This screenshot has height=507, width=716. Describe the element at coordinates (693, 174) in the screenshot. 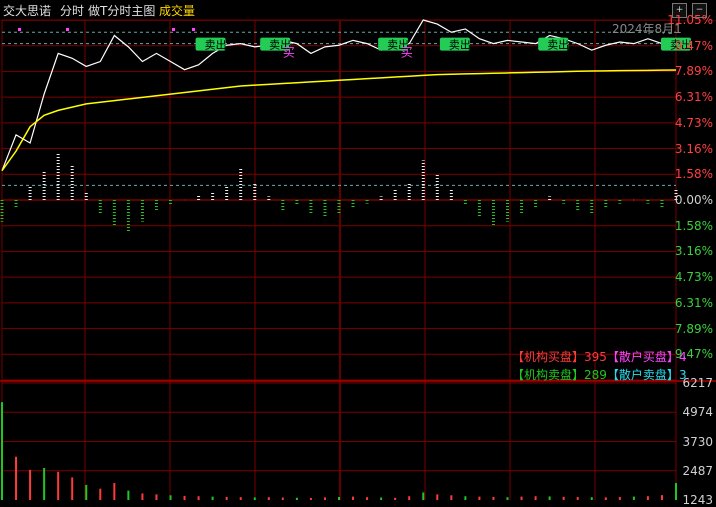

I see `price-tick-up: 1.58%` at that location.